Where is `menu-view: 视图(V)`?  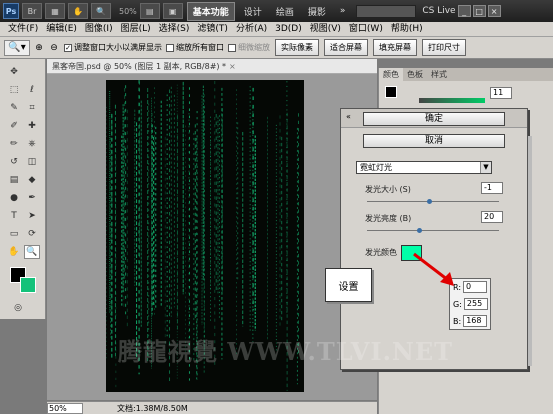
menu-view: 视图(V) is located at coordinates (325, 29).